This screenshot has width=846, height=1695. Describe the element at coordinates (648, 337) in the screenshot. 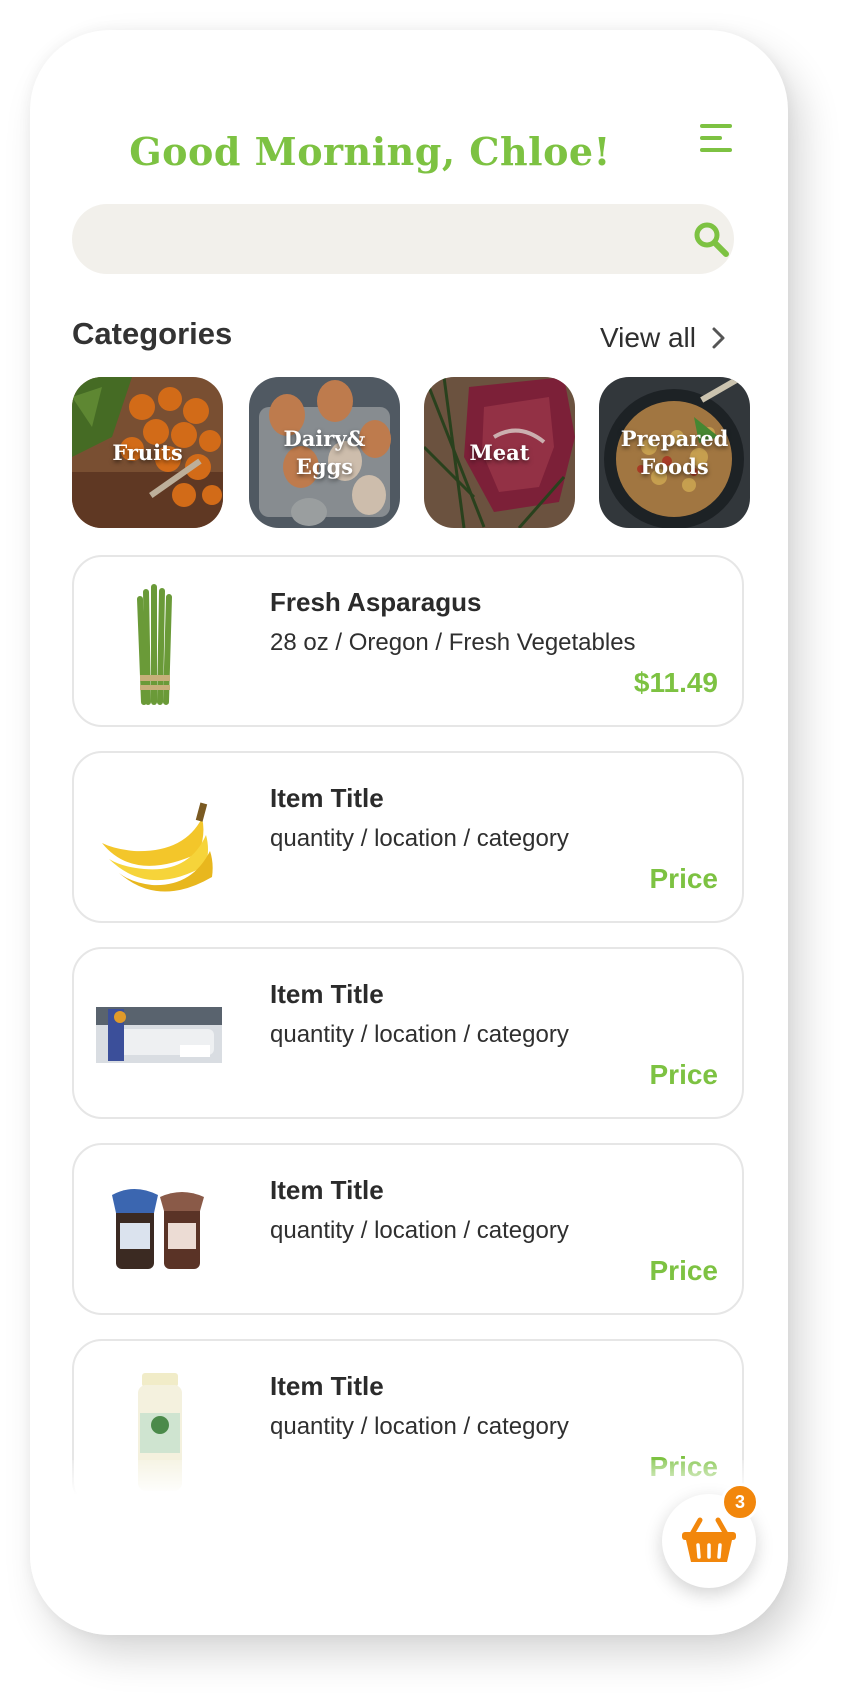

I see `view-all-label: View all` at that location.